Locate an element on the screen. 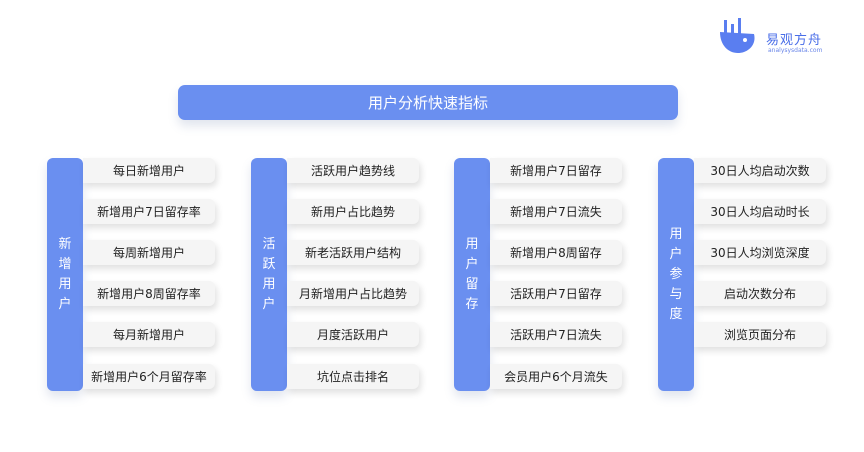 The height and width of the screenshot is (452, 864). label-char: 与 is located at coordinates (676, 294).